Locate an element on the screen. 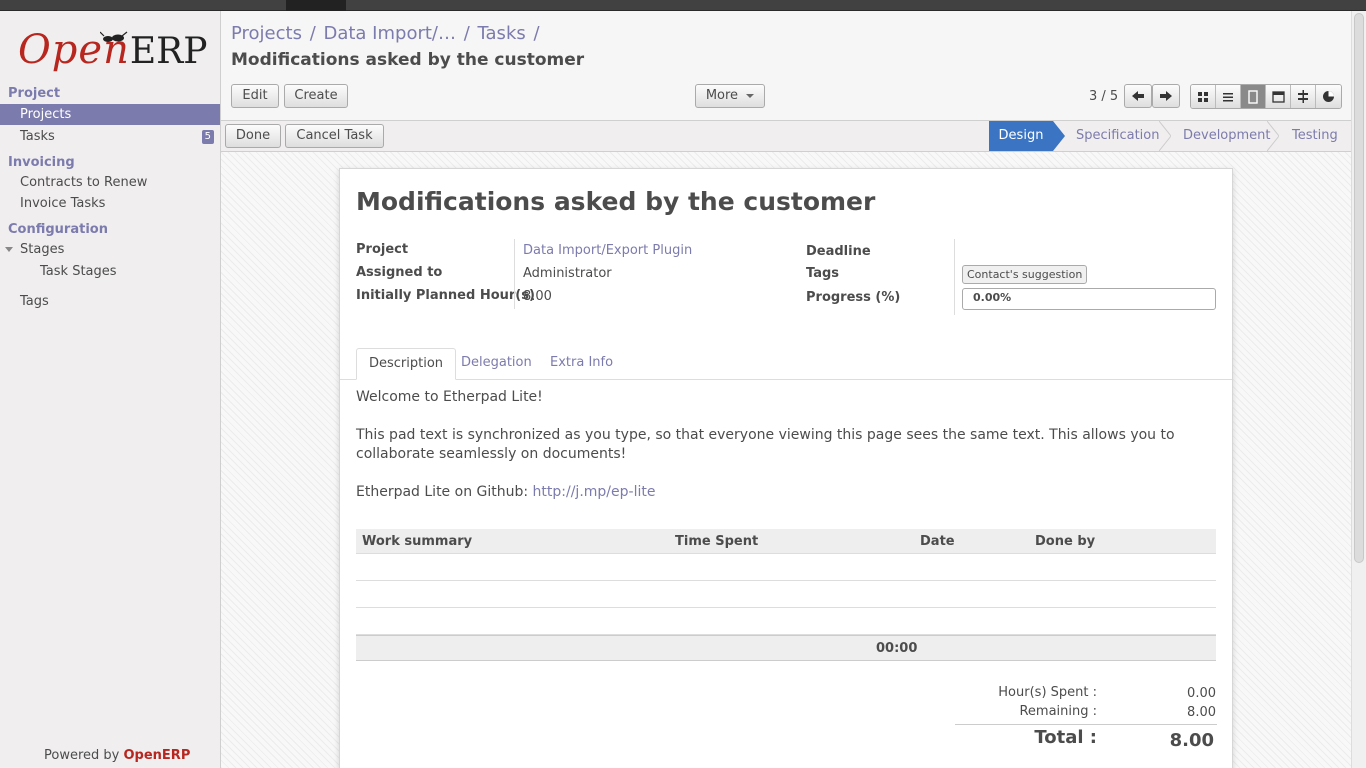 This screenshot has width=1366, height=768. graph-view-icon is located at coordinates (1328, 96).